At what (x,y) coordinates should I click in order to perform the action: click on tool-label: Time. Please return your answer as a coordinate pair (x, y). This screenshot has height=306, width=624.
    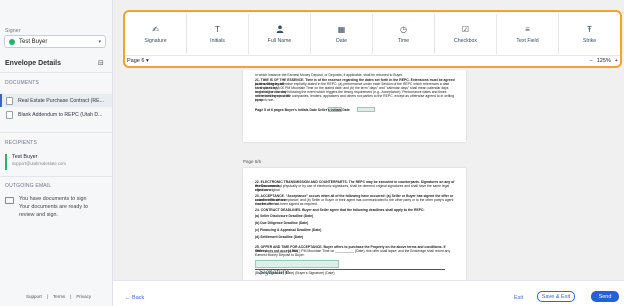
    Looking at the image, I should click on (403, 40).